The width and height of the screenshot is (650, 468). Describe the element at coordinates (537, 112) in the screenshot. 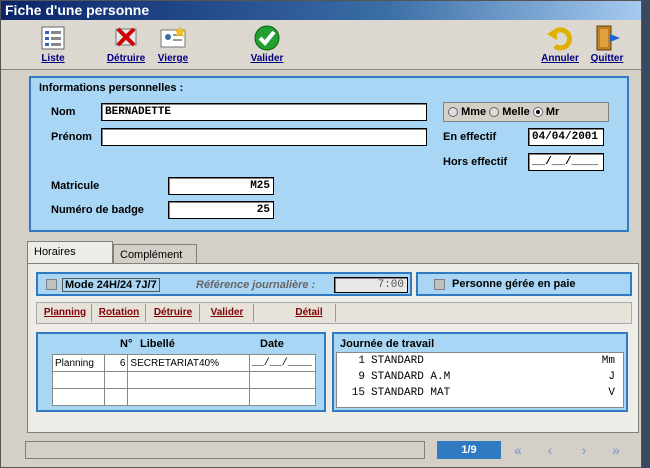

I see `mr-radio` at that location.